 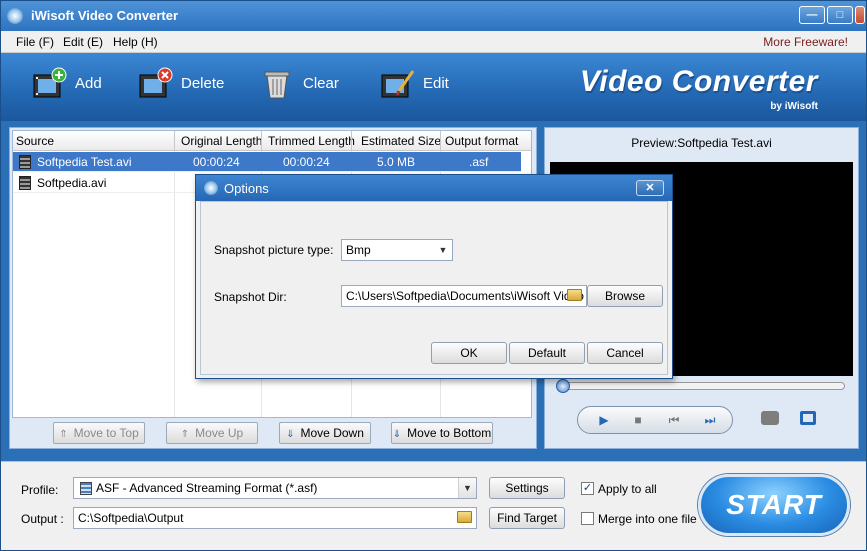 What do you see at coordinates (221, 141) in the screenshot?
I see `column-original-length: Original Length` at bounding box center [221, 141].